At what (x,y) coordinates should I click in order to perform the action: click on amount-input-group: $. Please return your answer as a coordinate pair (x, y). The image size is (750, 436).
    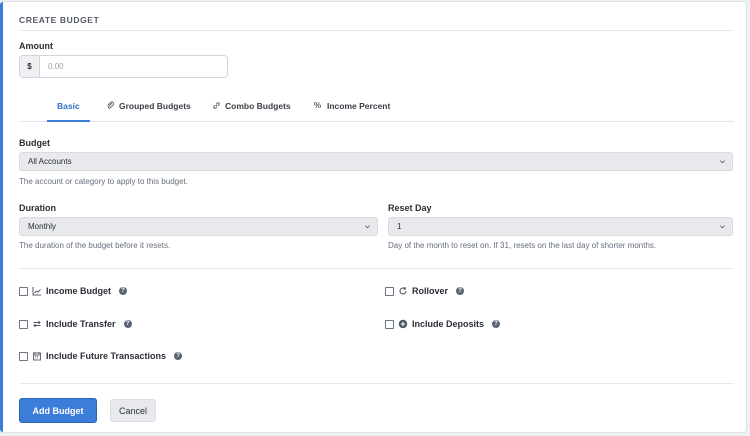
    Looking at the image, I should click on (123, 66).